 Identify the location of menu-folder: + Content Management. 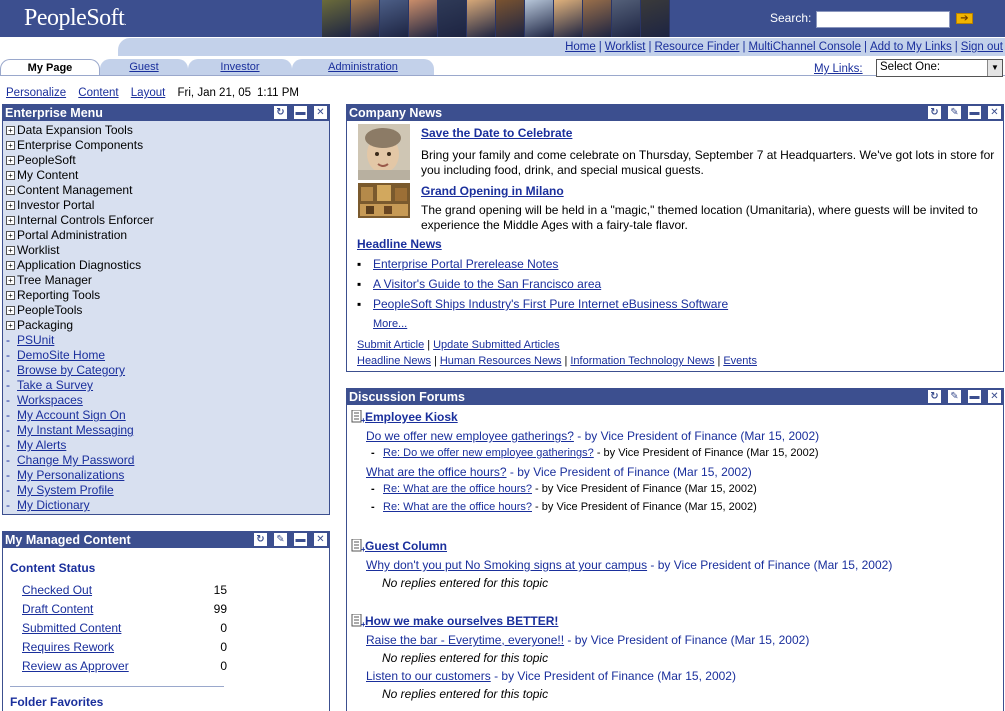
(166, 190).